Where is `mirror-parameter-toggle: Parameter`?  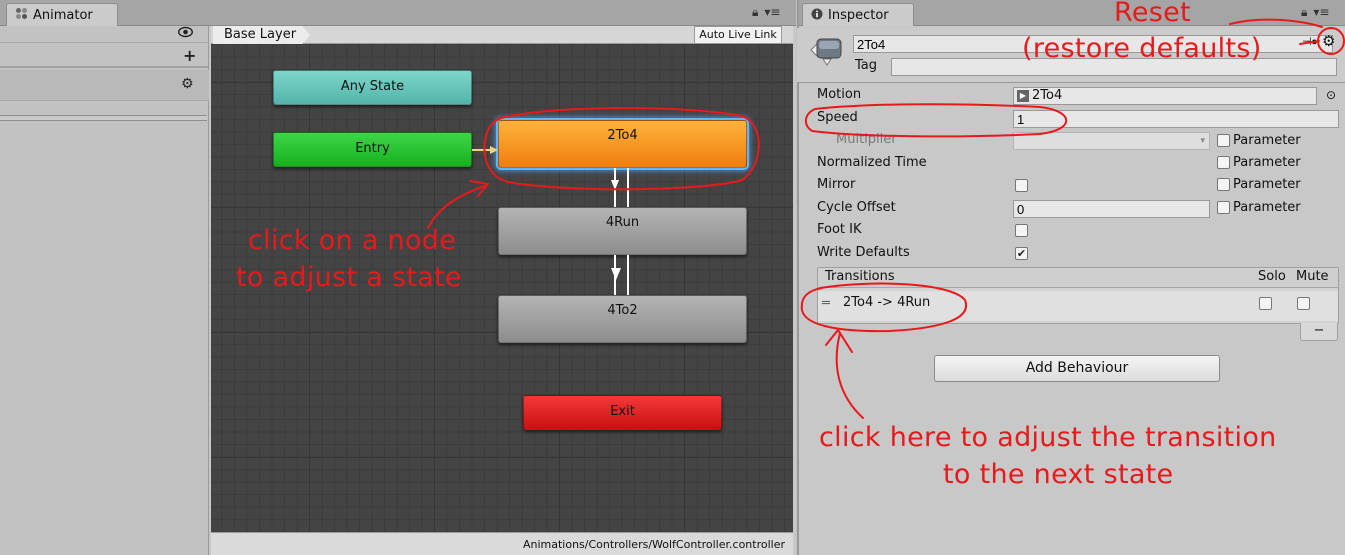
mirror-parameter-toggle: Parameter is located at coordinates (1259, 184).